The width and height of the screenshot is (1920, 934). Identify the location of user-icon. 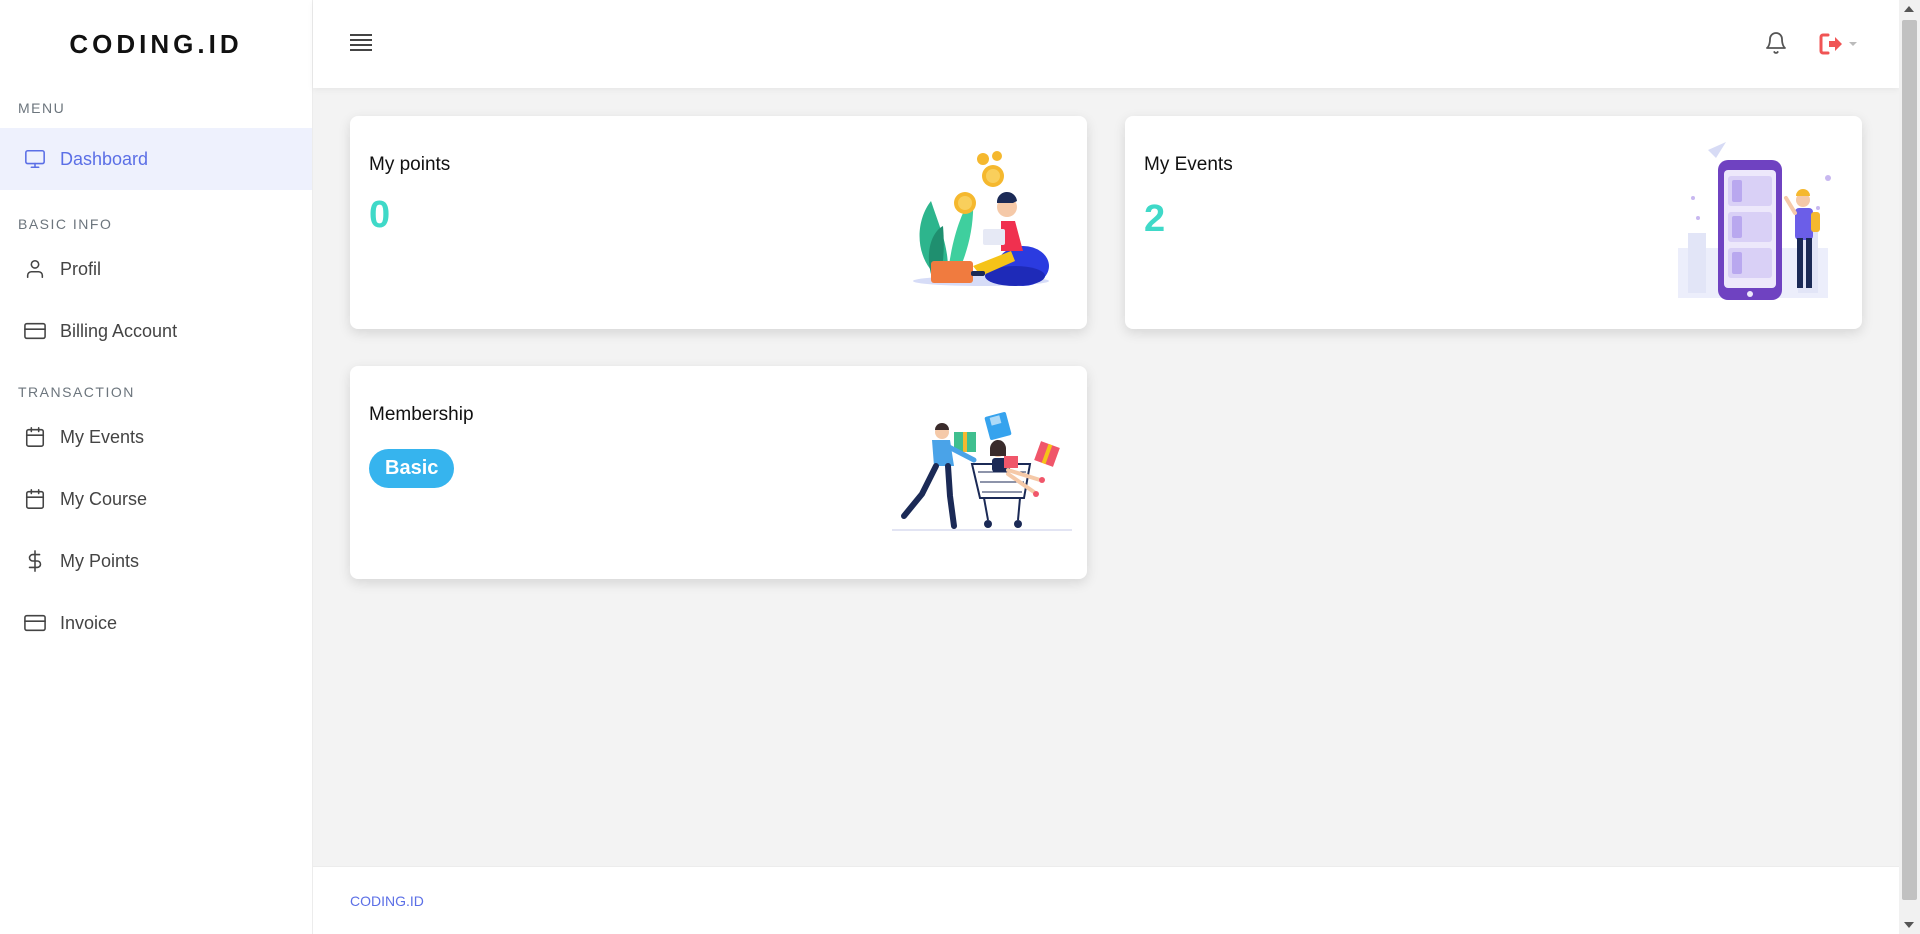
(35, 269).